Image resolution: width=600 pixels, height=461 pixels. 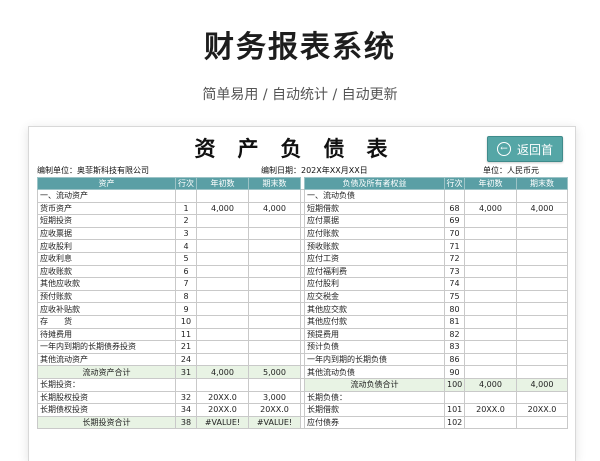 I want to click on cell-asset-name: 一年内到期的长期债券投资, so click(x=106, y=347).